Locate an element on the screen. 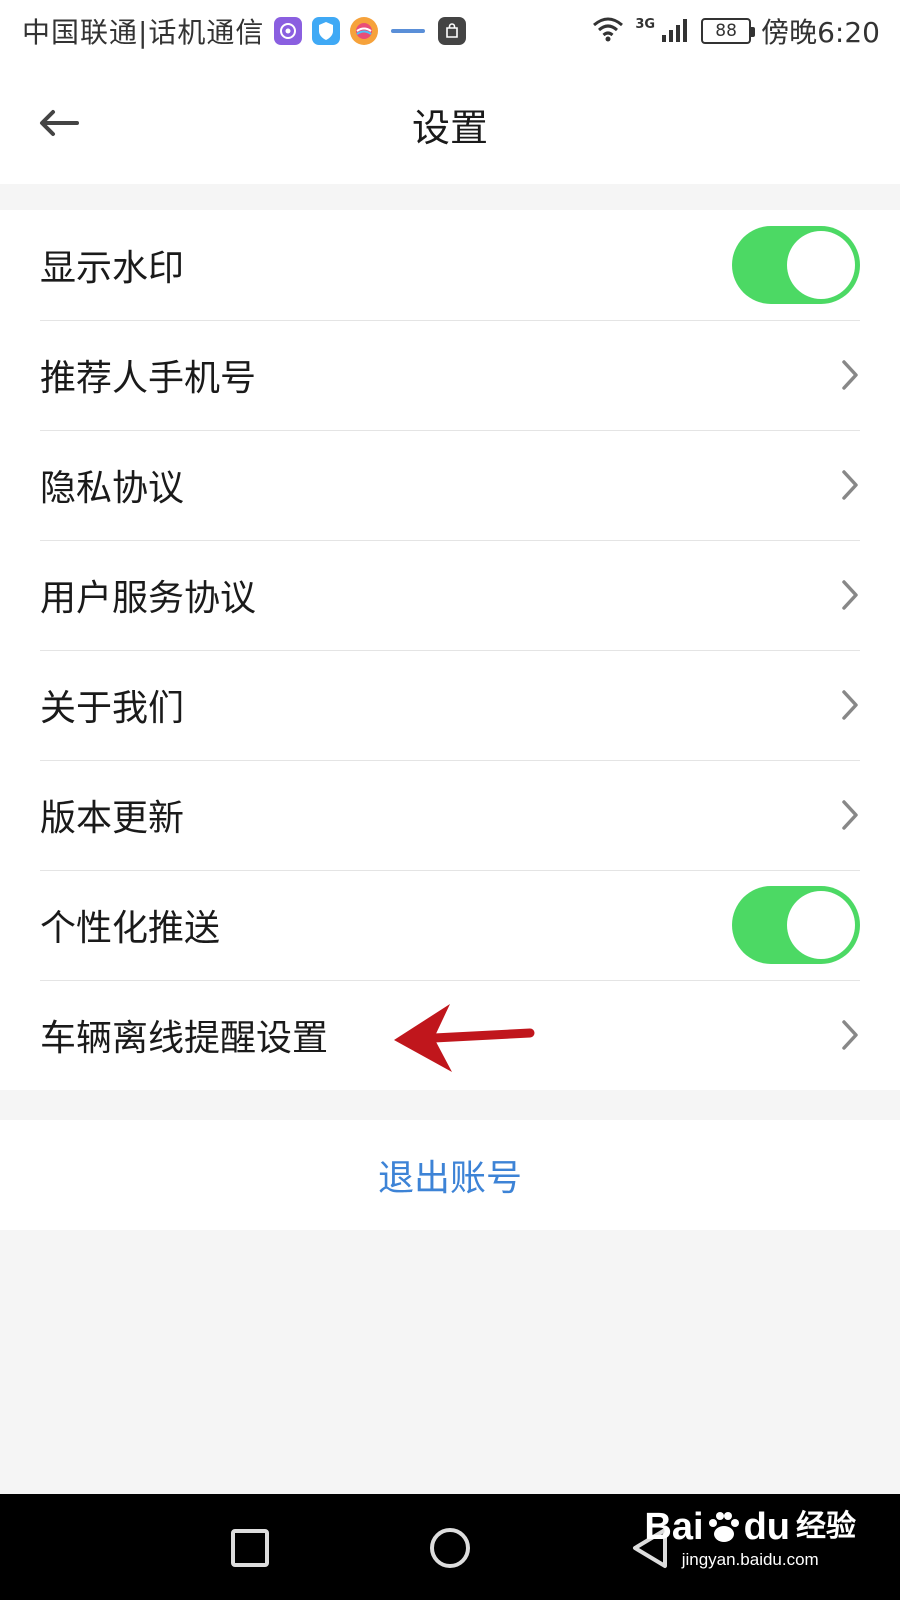 The image size is (900, 1600). watermark-brand-suffix: du is located at coordinates (766, 1527).